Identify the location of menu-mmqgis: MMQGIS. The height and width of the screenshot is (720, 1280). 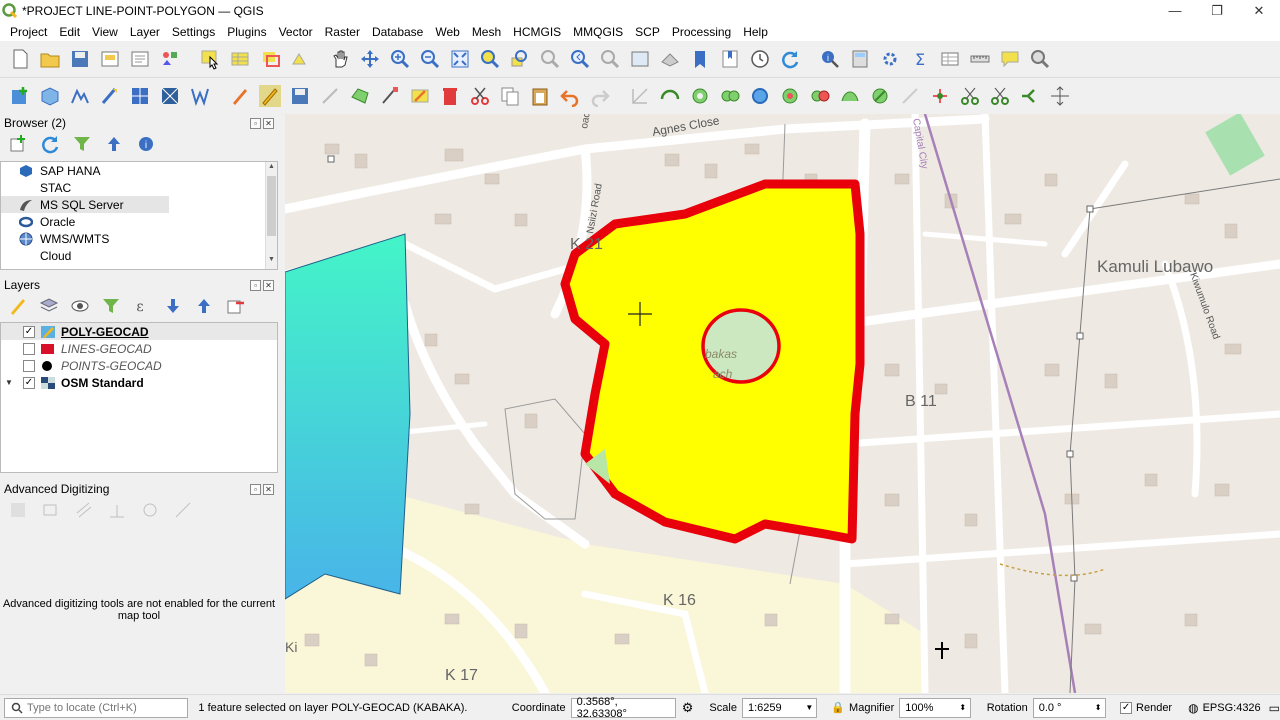
(598, 32).